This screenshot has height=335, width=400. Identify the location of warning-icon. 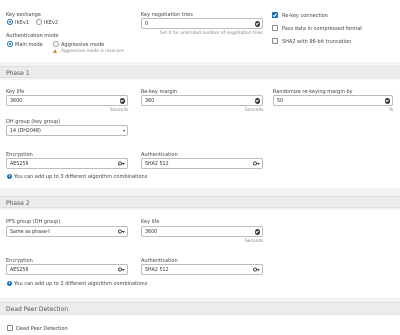
(55, 51).